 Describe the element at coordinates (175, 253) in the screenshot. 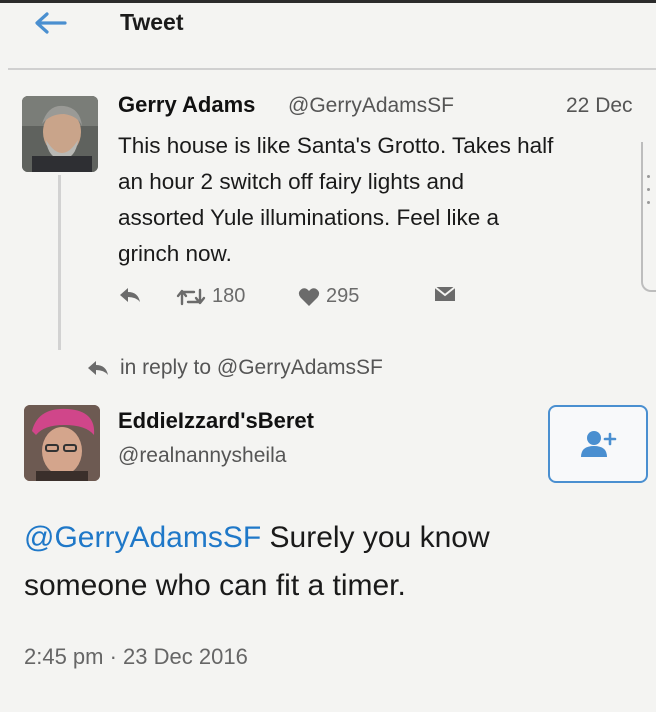

I see `tweet-text-line: grinch now.` at that location.